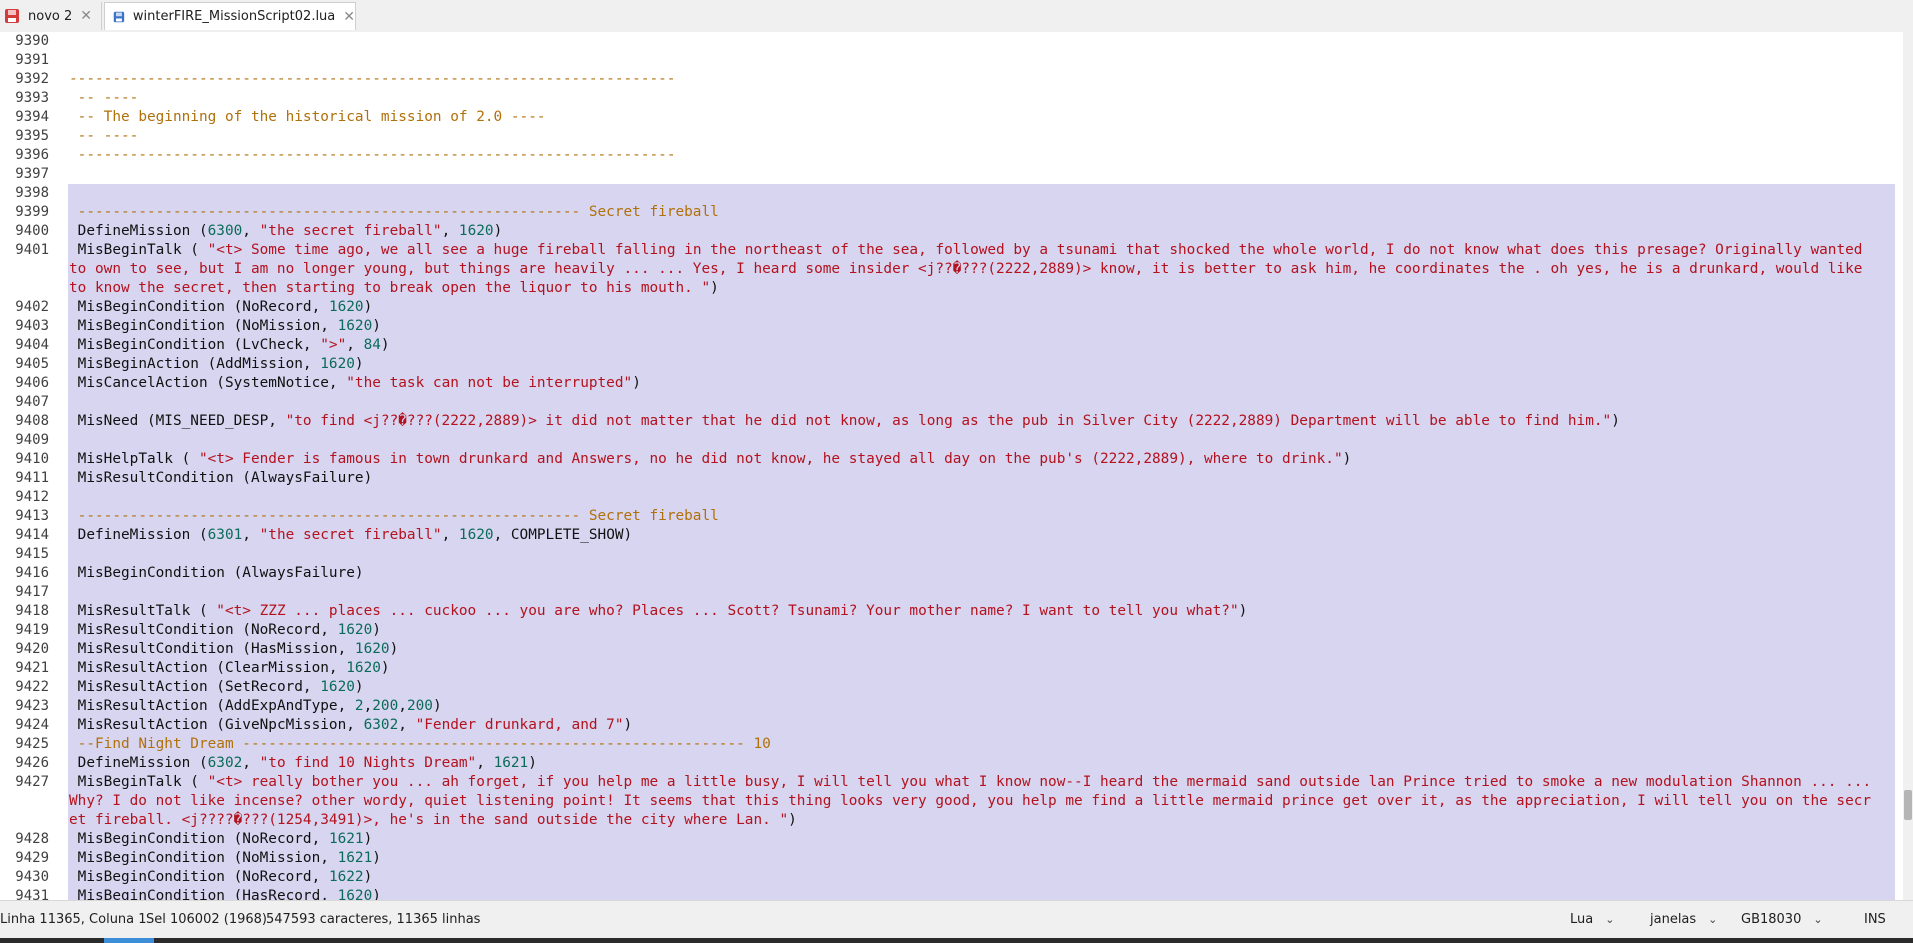 This screenshot has width=1913, height=943. I want to click on line-number: 9431, so click(32, 894).